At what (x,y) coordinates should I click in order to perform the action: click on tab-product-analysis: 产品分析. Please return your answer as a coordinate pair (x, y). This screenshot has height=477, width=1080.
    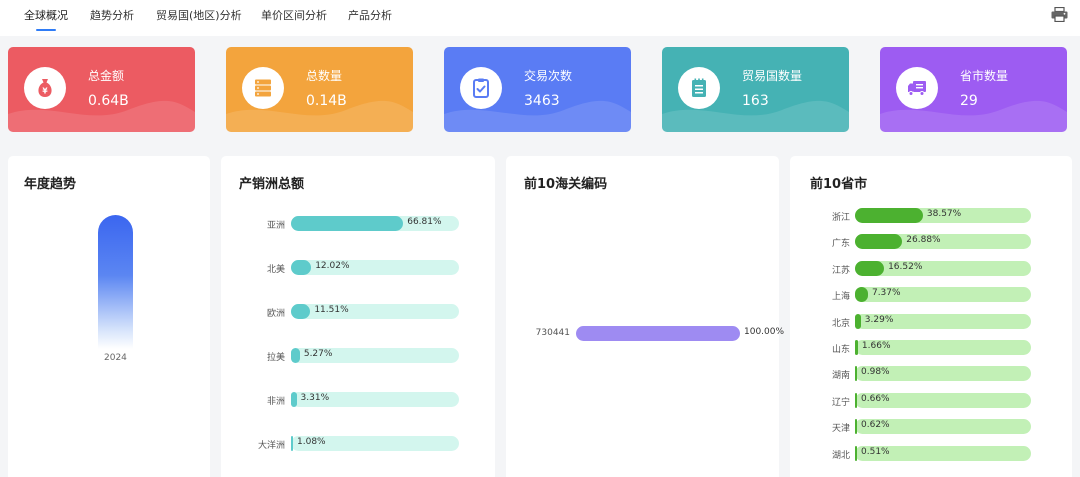
    Looking at the image, I should click on (370, 16).